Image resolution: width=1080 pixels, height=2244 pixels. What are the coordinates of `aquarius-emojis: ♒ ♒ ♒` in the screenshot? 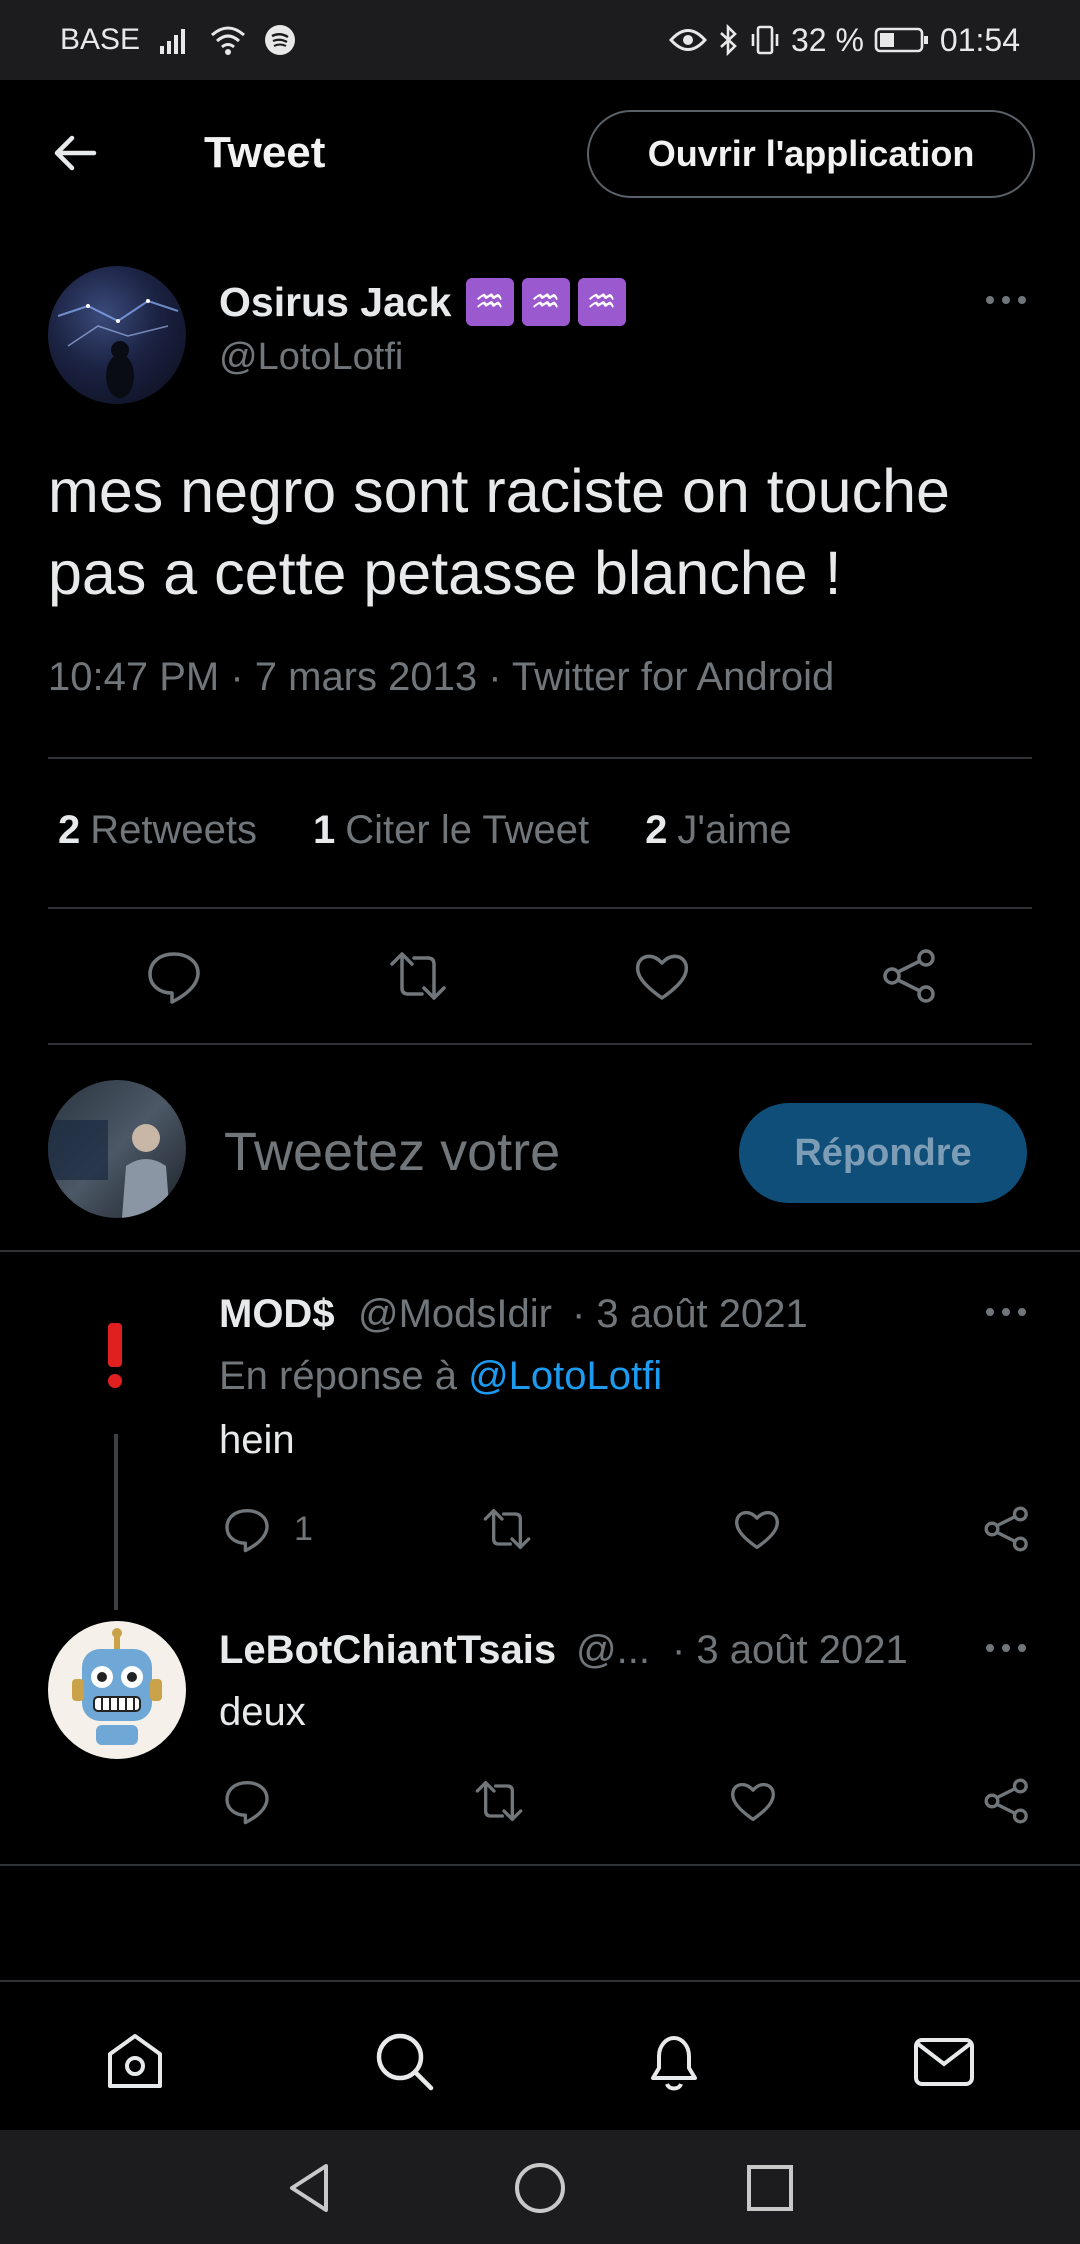 It's located at (545, 302).